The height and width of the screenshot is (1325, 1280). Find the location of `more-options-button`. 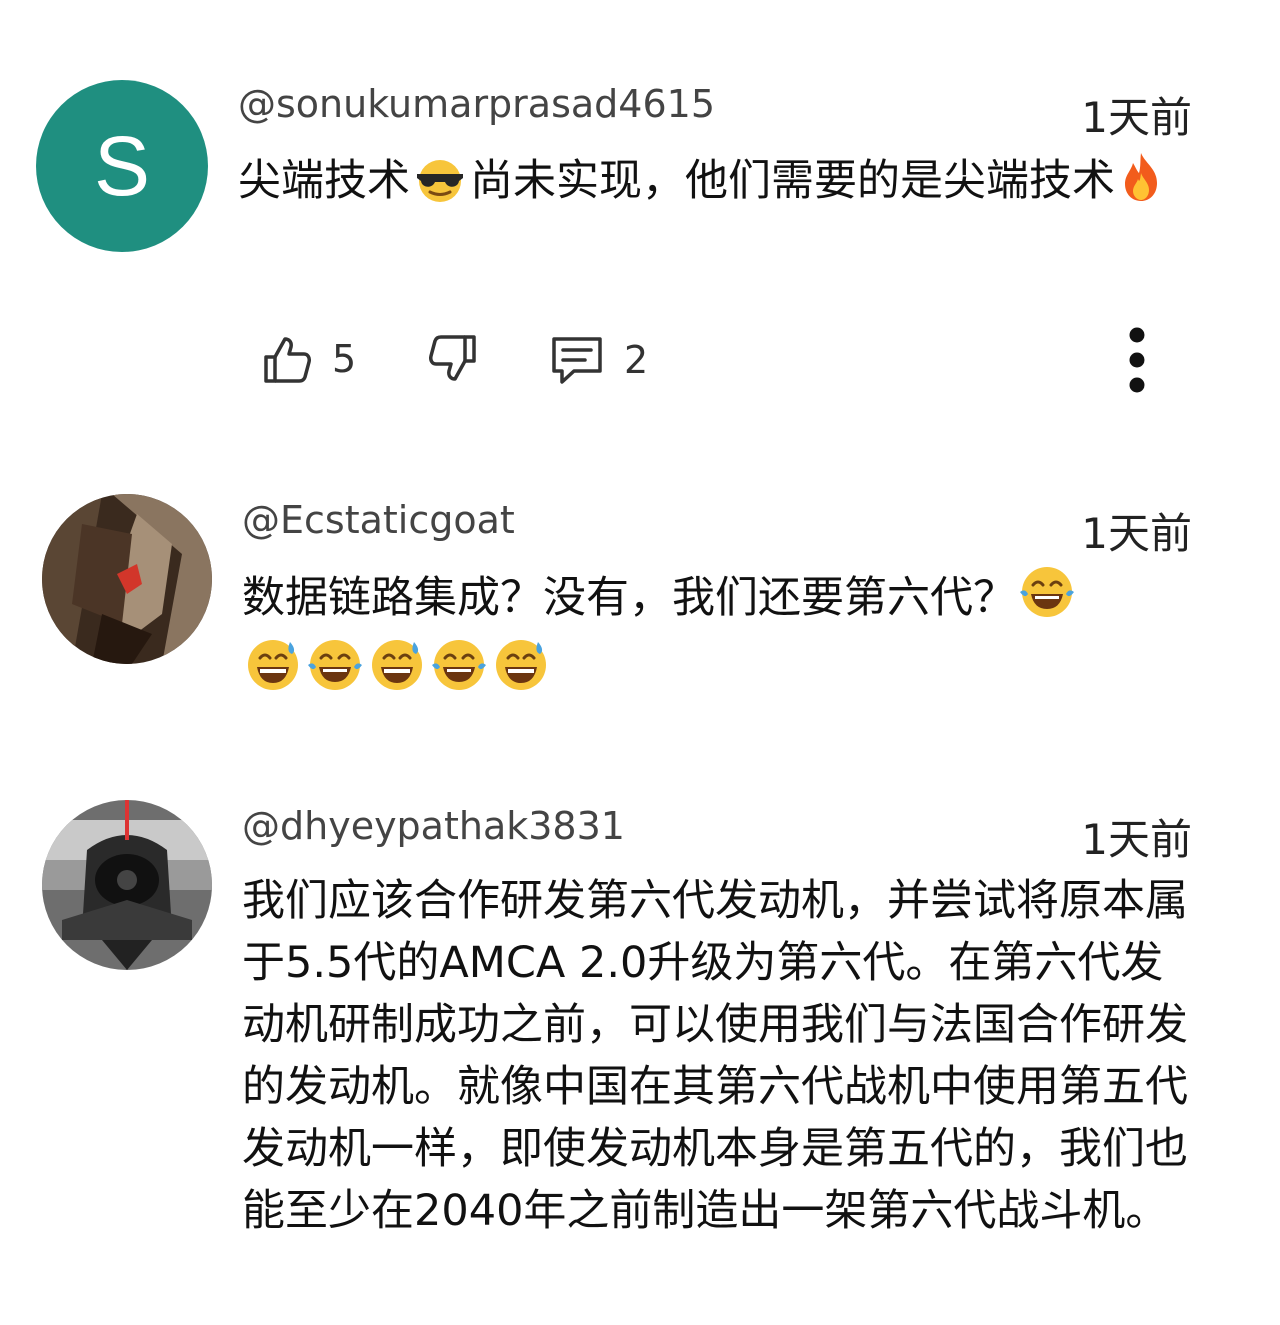

more-options-button is located at coordinates (1137, 360).